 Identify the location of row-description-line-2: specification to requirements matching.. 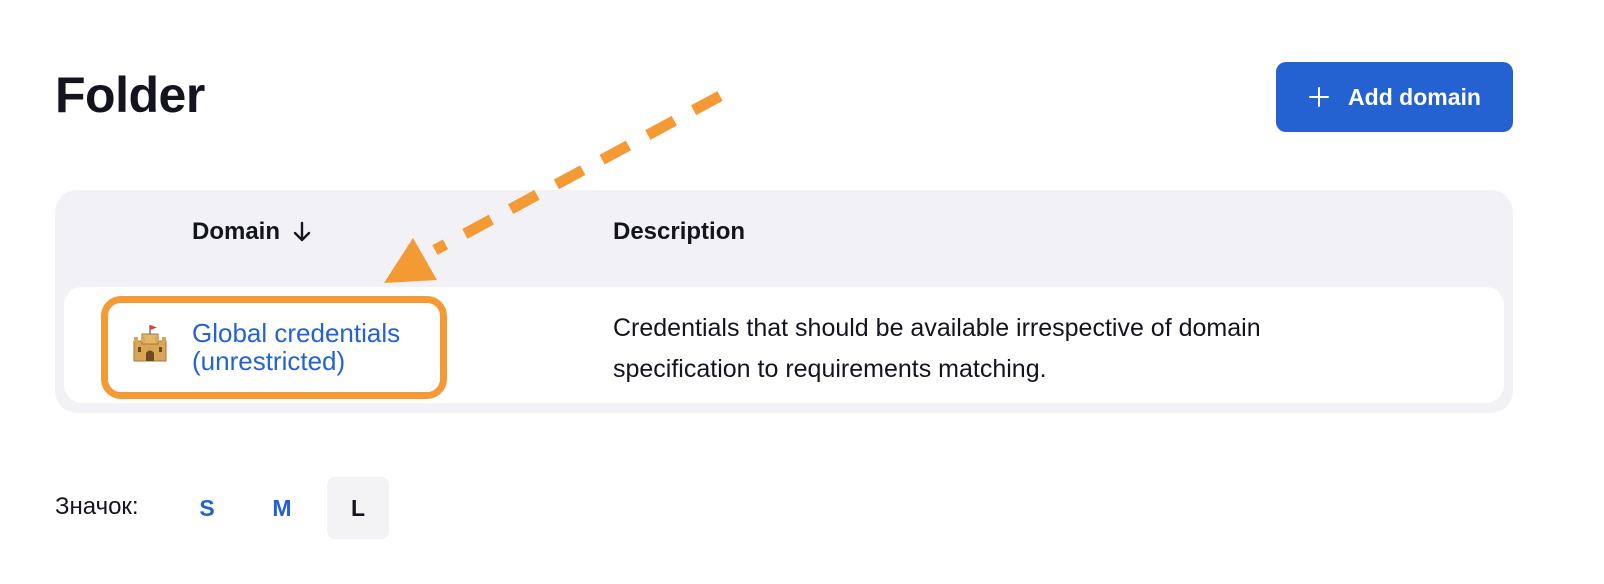
(830, 369).